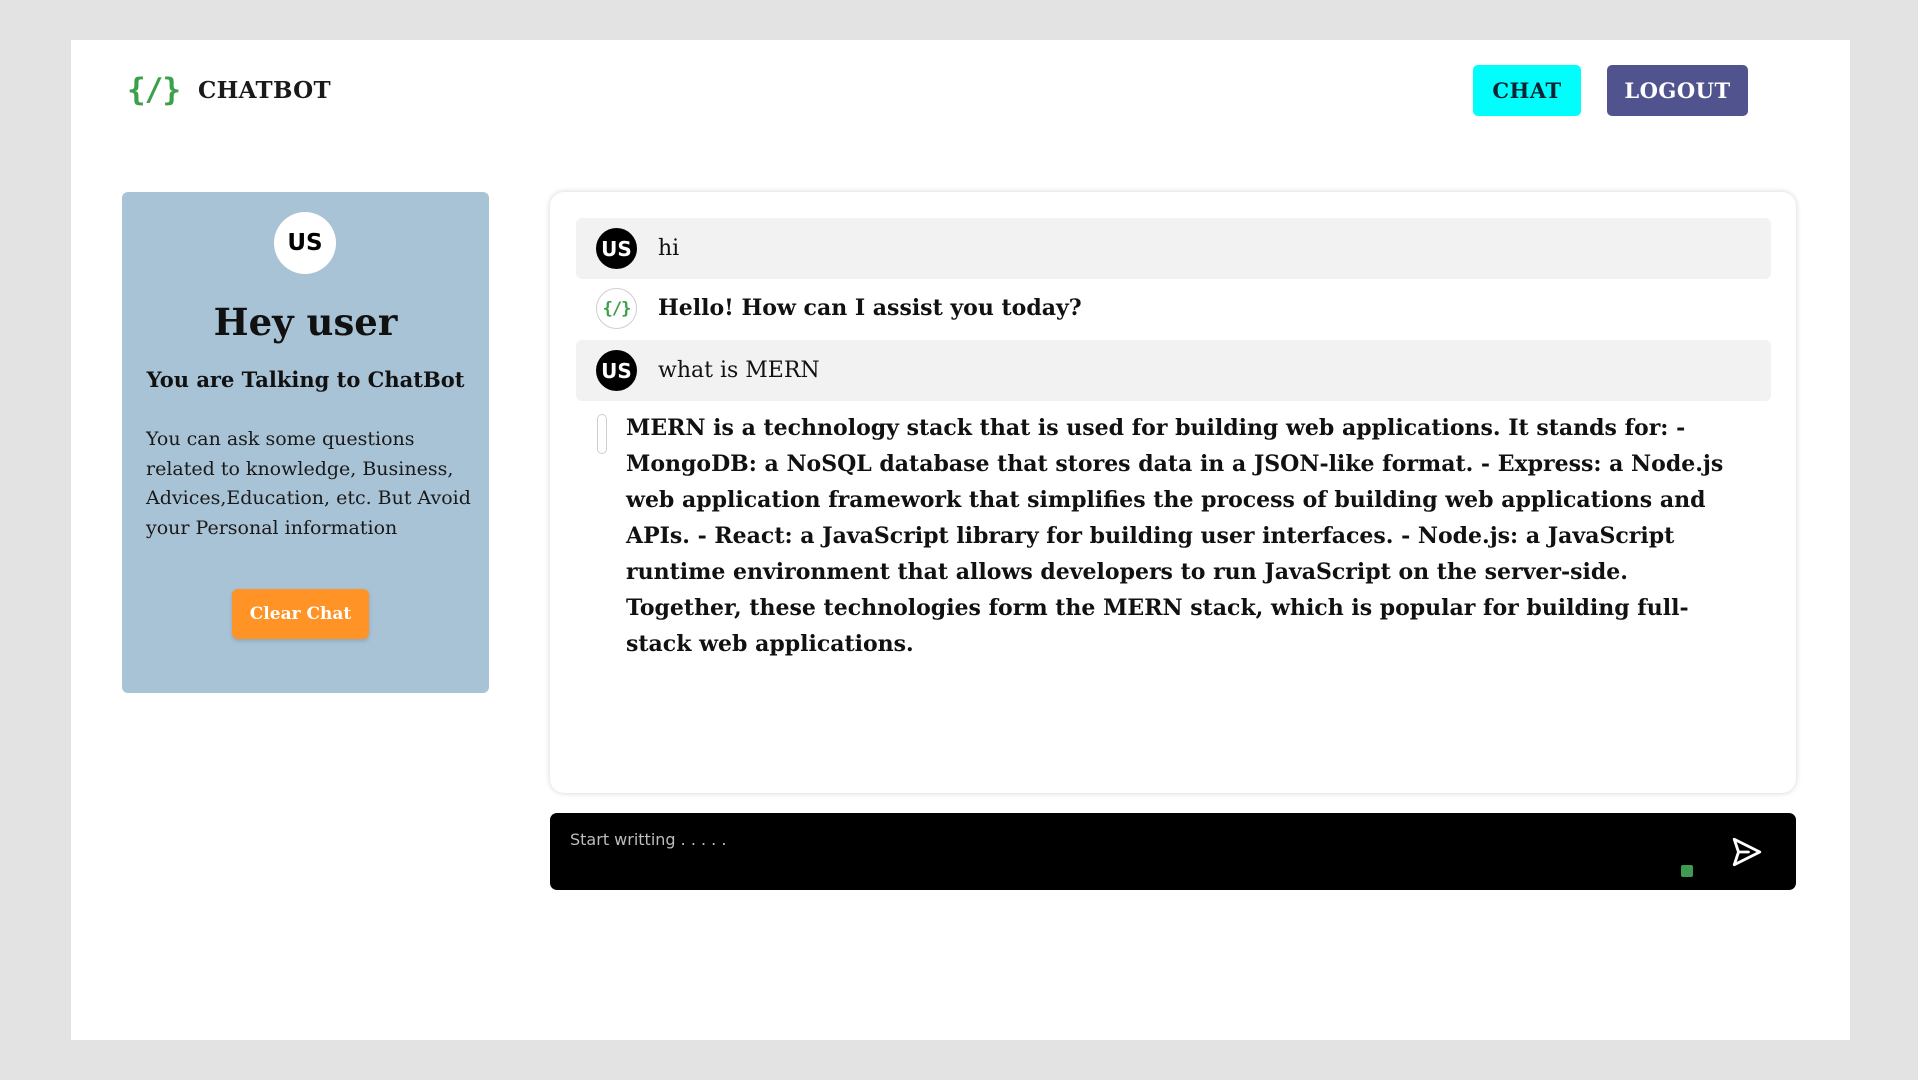 Image resolution: width=1918 pixels, height=1080 pixels. Describe the element at coordinates (264, 90) in the screenshot. I see `brand-name: CHATBOT` at that location.